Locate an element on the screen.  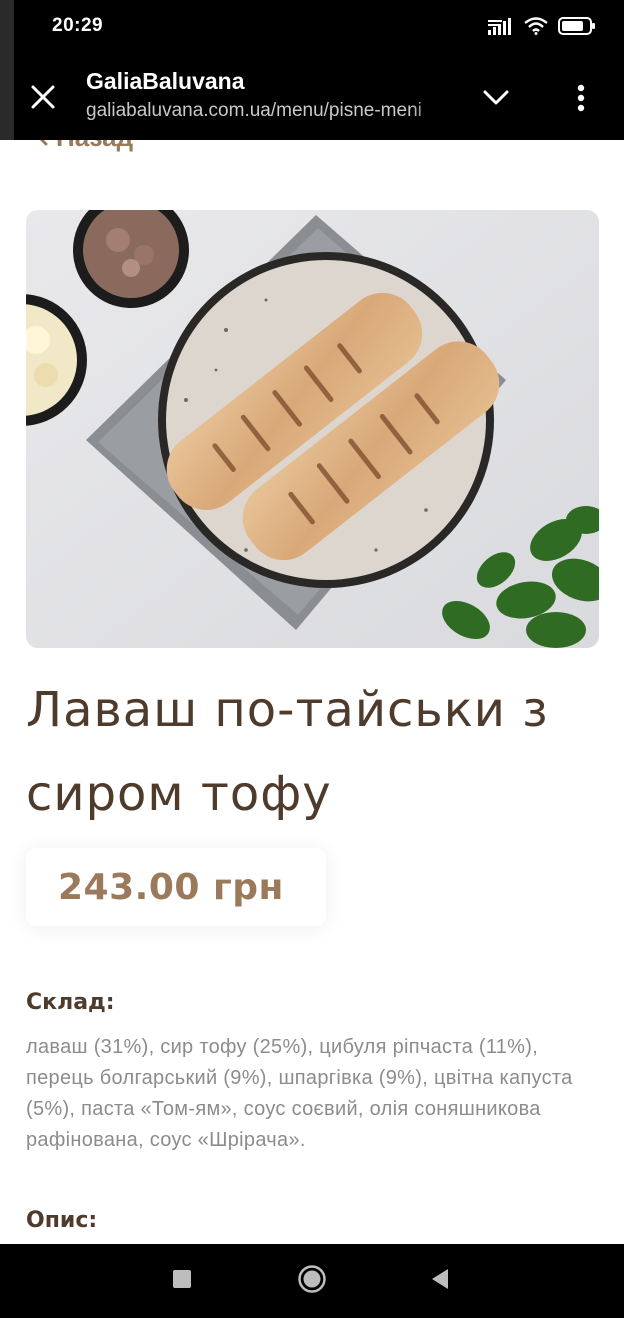
signal-icon is located at coordinates (501, 28).